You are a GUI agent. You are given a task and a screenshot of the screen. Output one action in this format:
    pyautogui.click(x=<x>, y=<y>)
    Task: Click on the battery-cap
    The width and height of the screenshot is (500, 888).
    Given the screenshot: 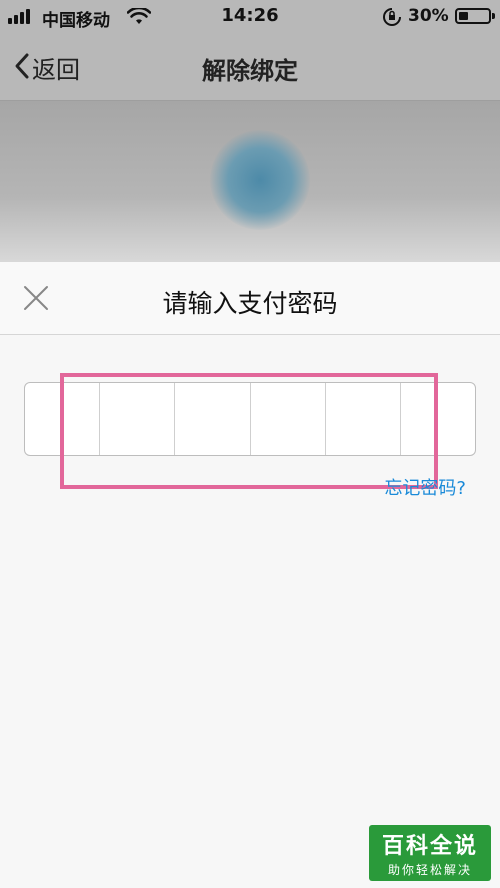 What is the action you would take?
    pyautogui.click(x=493, y=16)
    